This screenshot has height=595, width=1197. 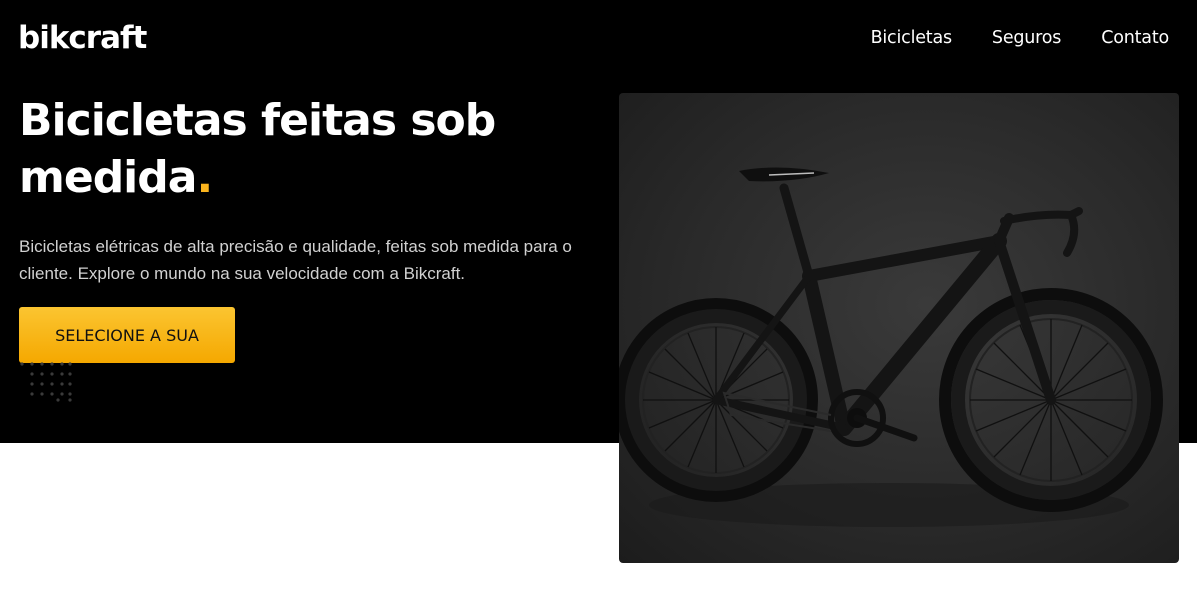 What do you see at coordinates (912, 38) in the screenshot?
I see `nav-link-bicicletas: Bicicletas` at bounding box center [912, 38].